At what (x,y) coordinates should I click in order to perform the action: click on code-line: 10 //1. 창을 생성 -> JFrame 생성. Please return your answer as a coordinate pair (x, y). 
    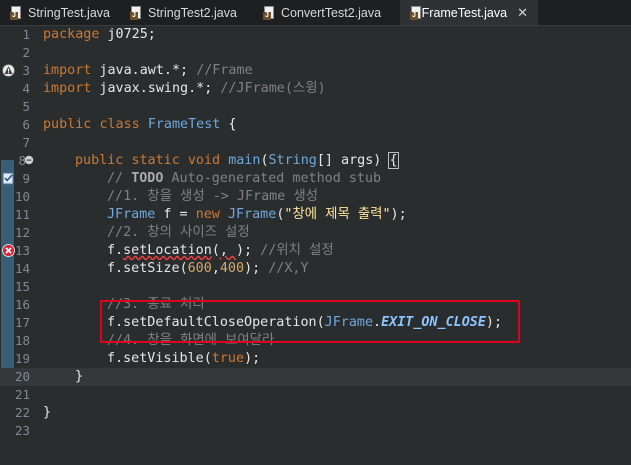
    Looking at the image, I should click on (315, 197).